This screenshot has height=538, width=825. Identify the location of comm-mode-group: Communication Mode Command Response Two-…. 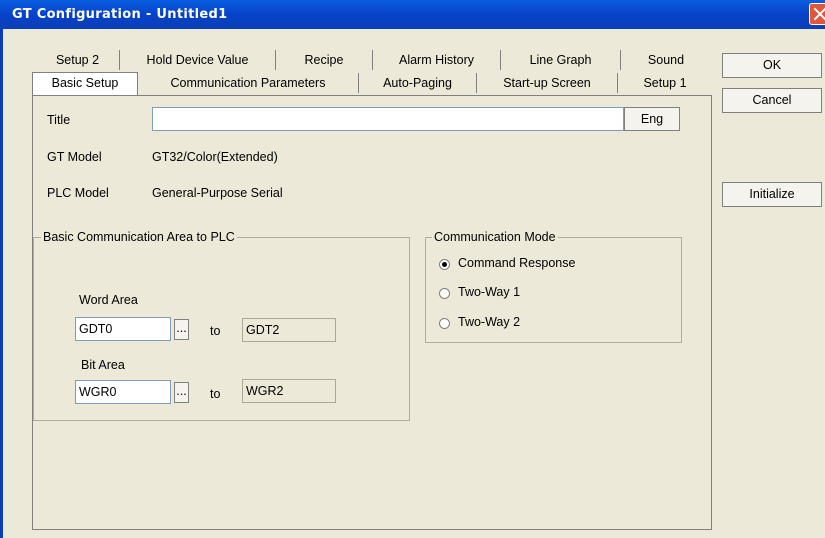
(553, 286).